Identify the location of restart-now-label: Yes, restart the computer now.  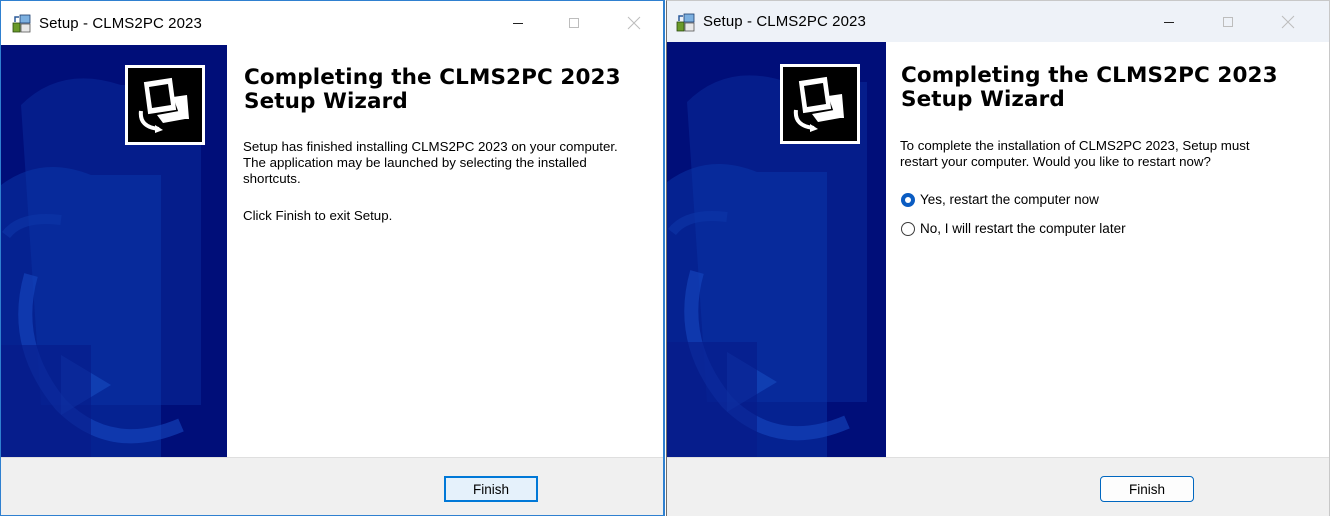
(1009, 199).